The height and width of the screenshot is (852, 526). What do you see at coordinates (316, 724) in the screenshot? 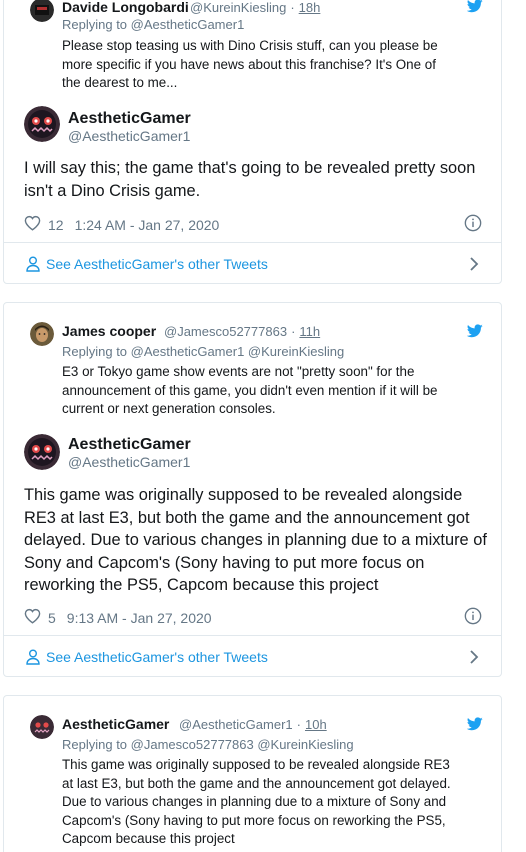
I see `quoted-tweet-time: 10h` at bounding box center [316, 724].